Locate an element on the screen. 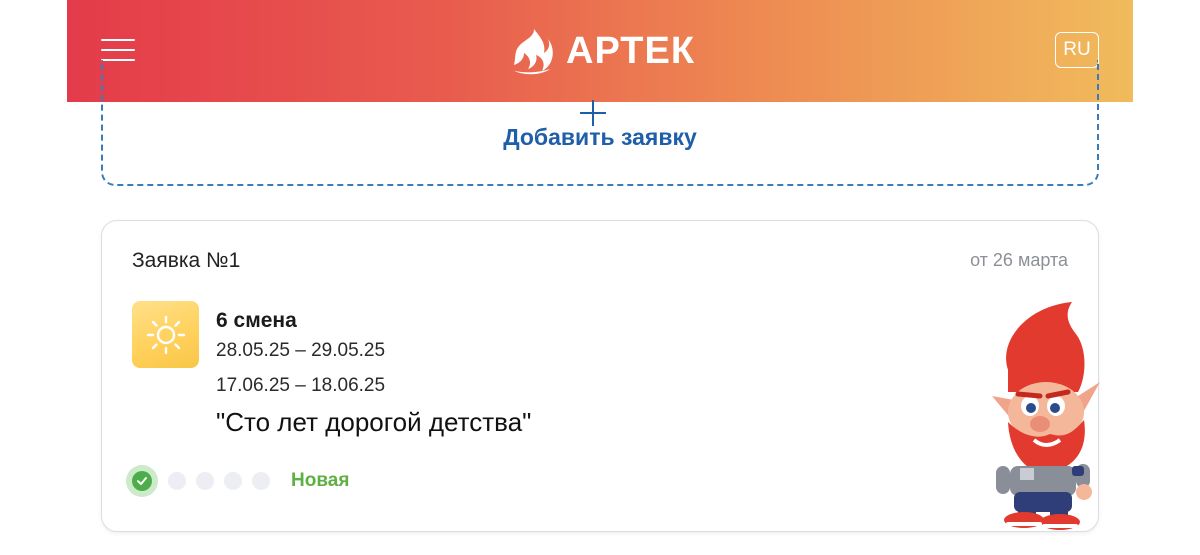  progress-steps is located at coordinates (198, 481).